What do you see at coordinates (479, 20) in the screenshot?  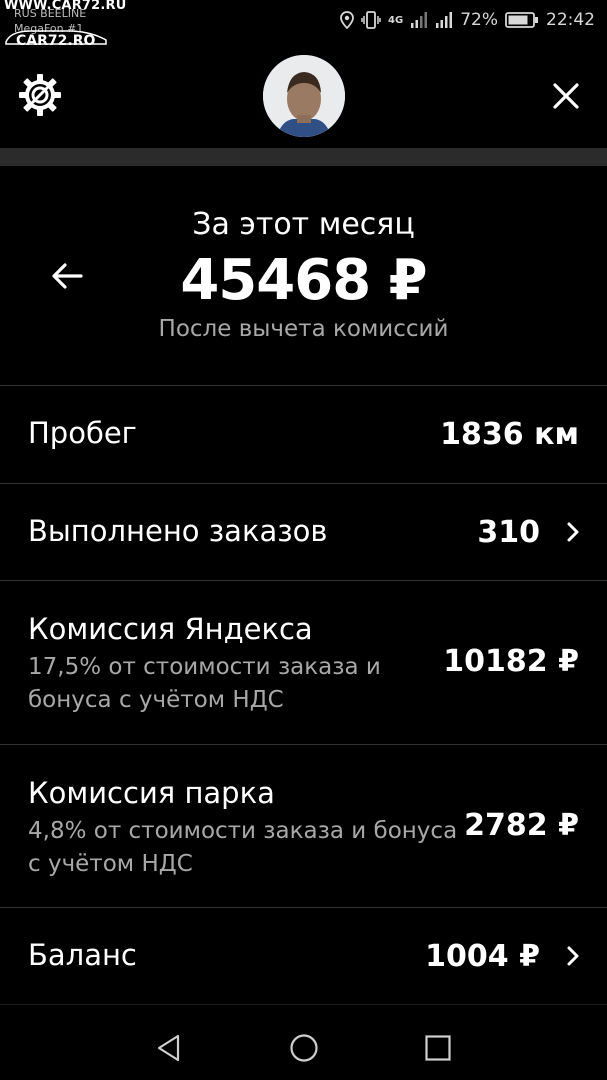 I see `battery-percent: 72%` at bounding box center [479, 20].